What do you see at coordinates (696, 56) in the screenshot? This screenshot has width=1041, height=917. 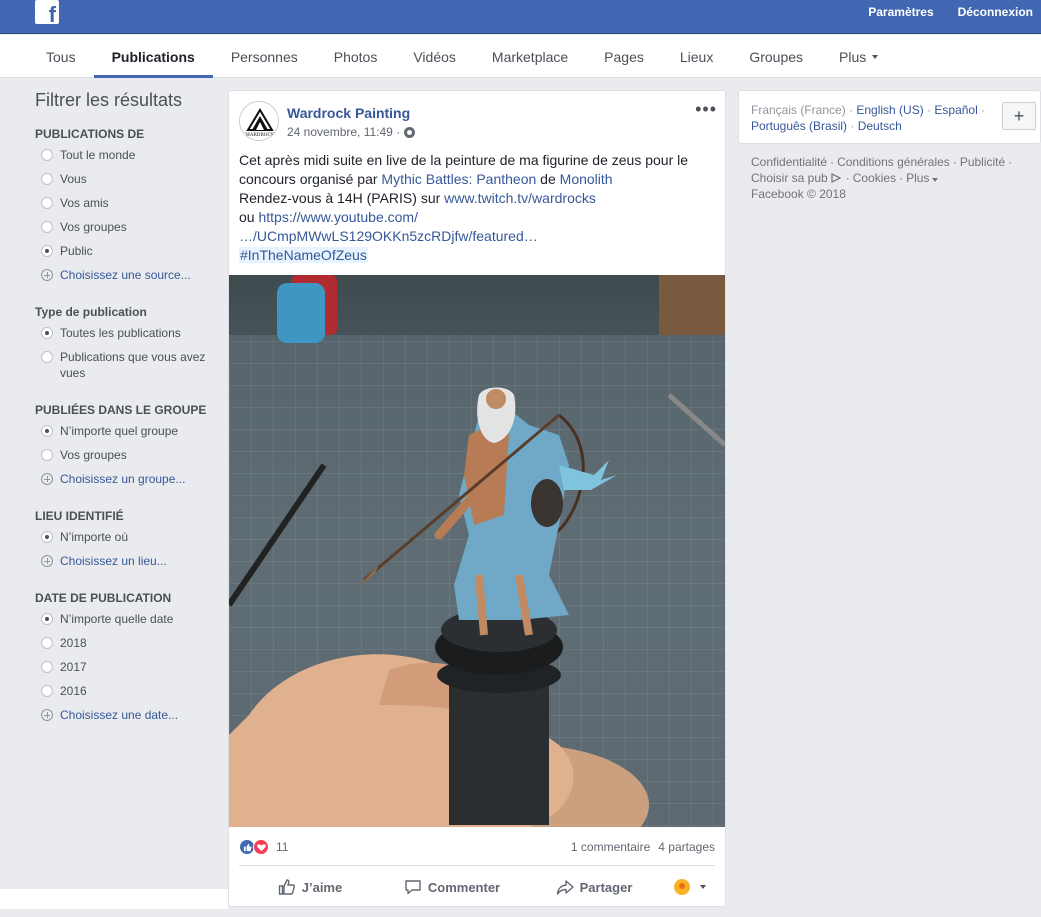 I see `tab-lieux: Lieux` at bounding box center [696, 56].